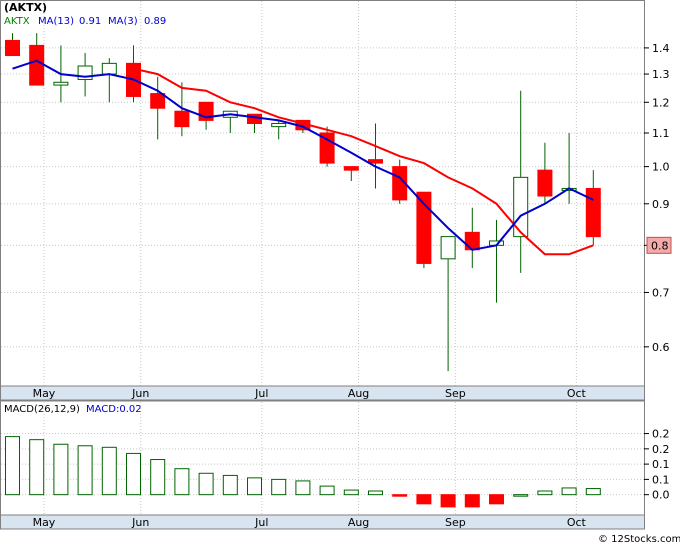 Image resolution: width=680 pixels, height=546 pixels. I want to click on legend-ma13-value: 0.91, so click(90, 21).